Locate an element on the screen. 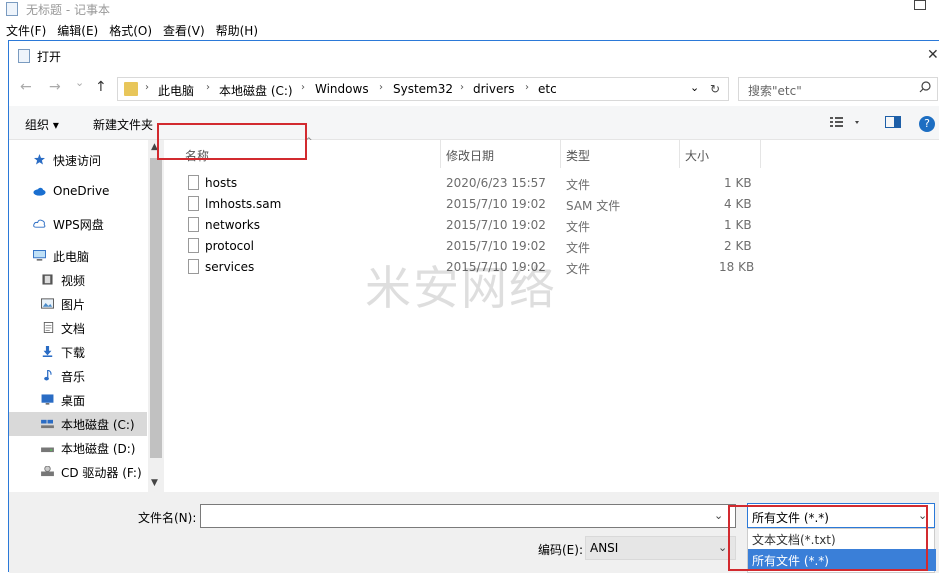 The height and width of the screenshot is (573, 939). breadcrumb-local-disk-c: 本地磁盘 (C:) is located at coordinates (256, 90).